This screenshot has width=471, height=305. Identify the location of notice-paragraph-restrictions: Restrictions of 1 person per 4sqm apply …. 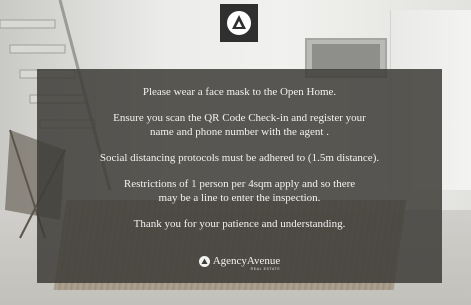
(239, 191).